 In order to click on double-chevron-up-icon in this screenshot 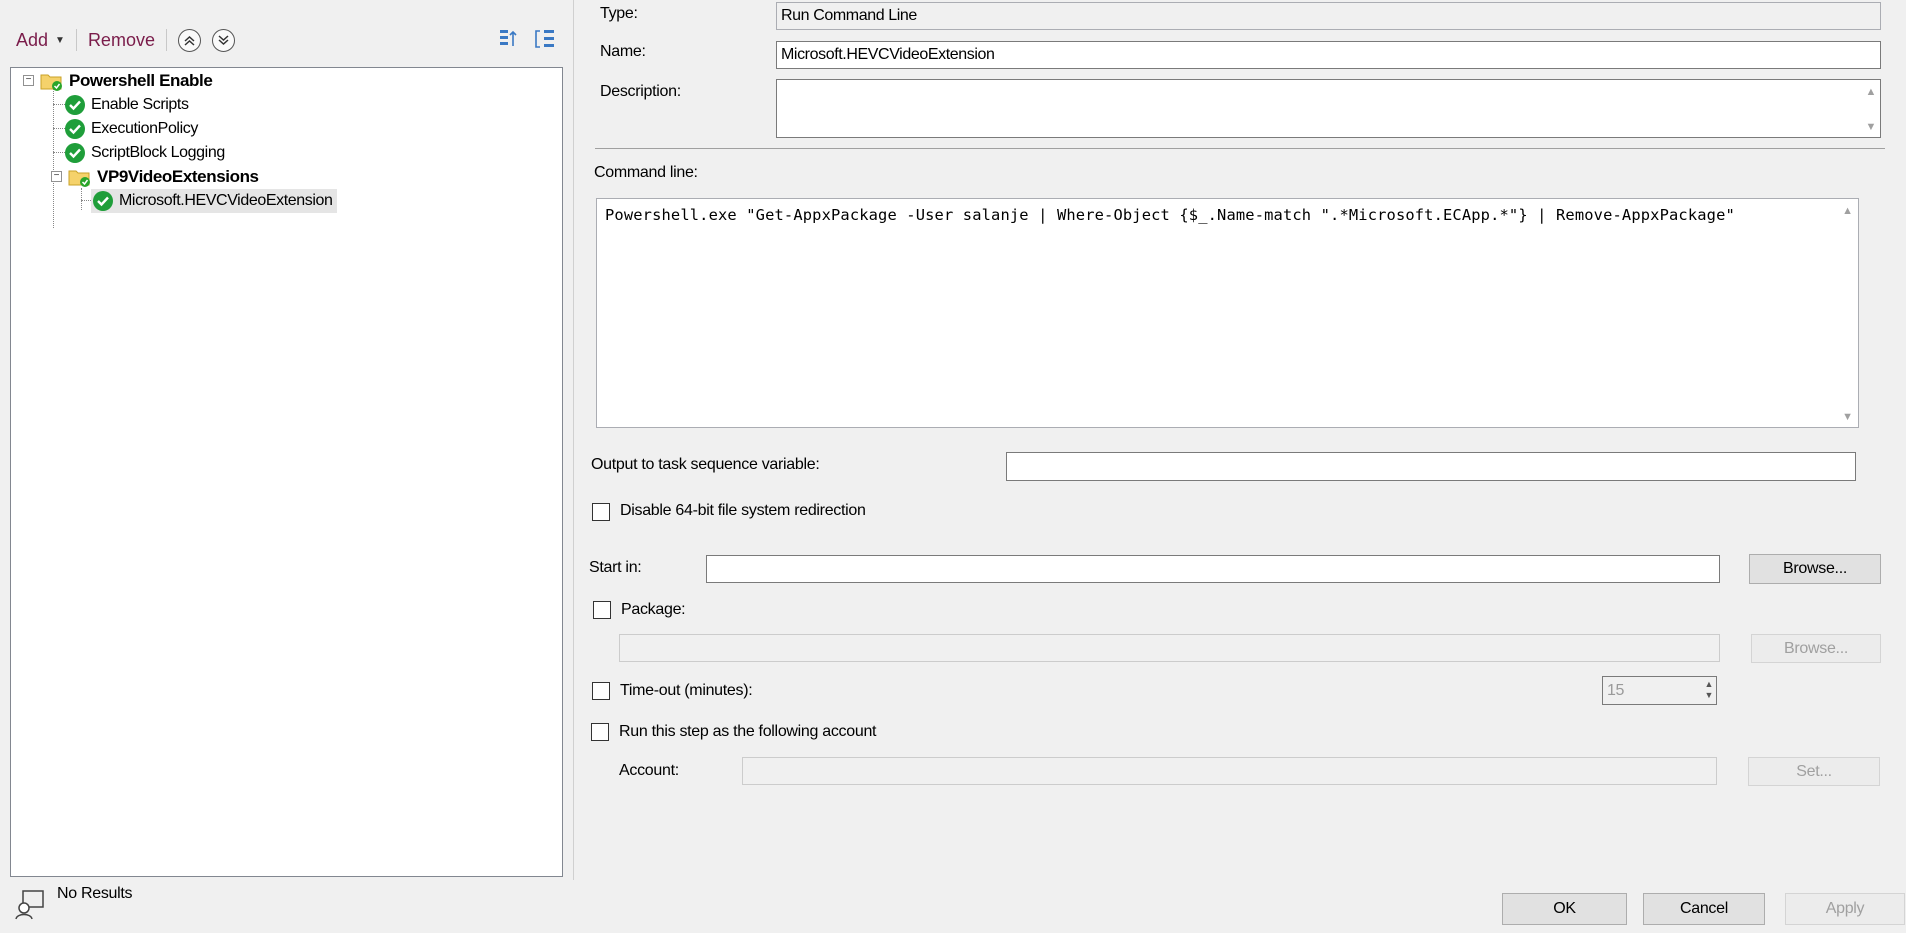, I will do `click(189, 40)`.